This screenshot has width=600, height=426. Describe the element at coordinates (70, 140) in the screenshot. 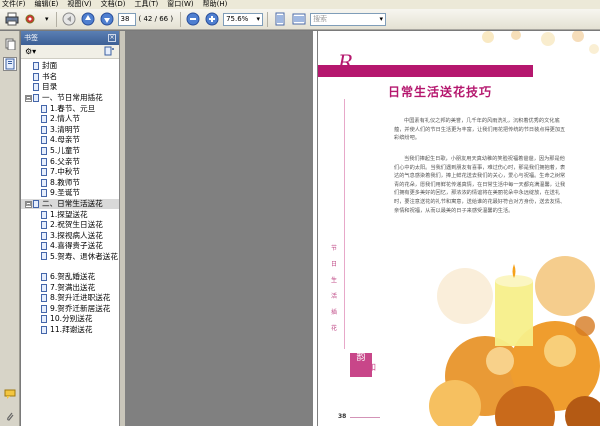

I see `bookmark-item: 4.母亲节` at that location.